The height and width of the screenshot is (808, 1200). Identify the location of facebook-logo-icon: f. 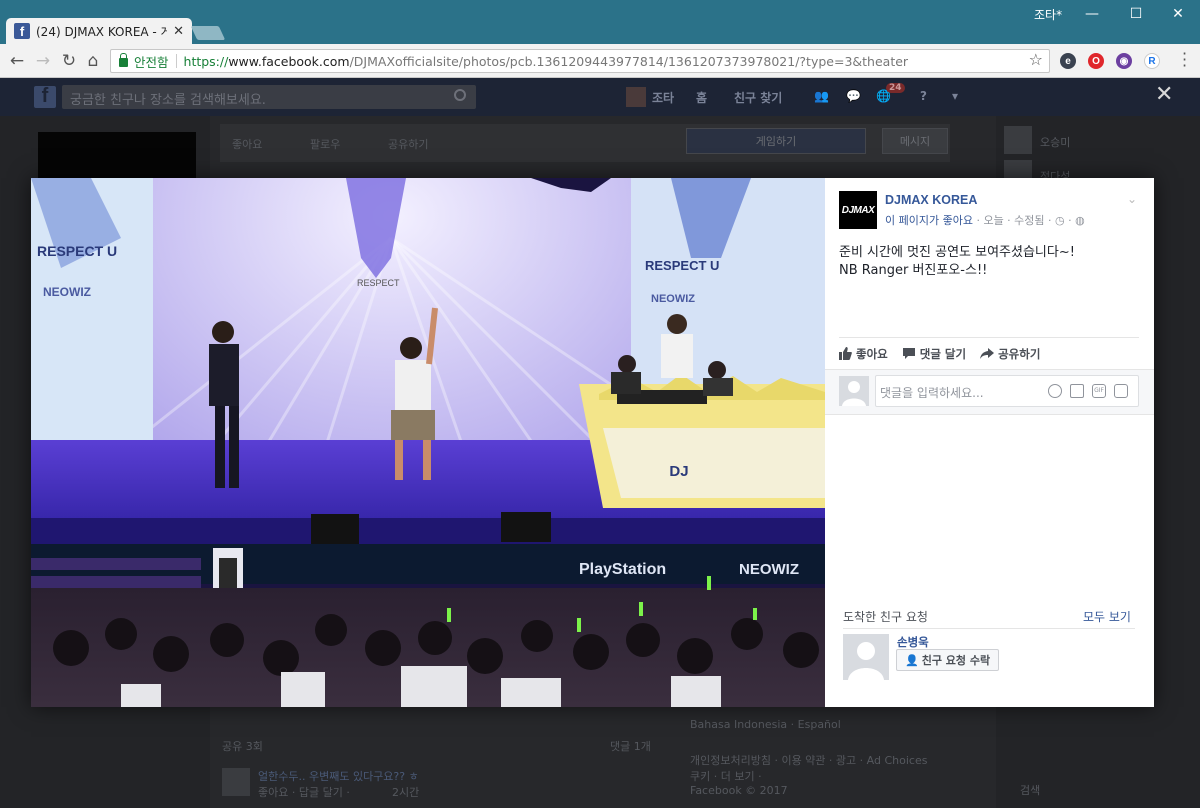
(45, 96).